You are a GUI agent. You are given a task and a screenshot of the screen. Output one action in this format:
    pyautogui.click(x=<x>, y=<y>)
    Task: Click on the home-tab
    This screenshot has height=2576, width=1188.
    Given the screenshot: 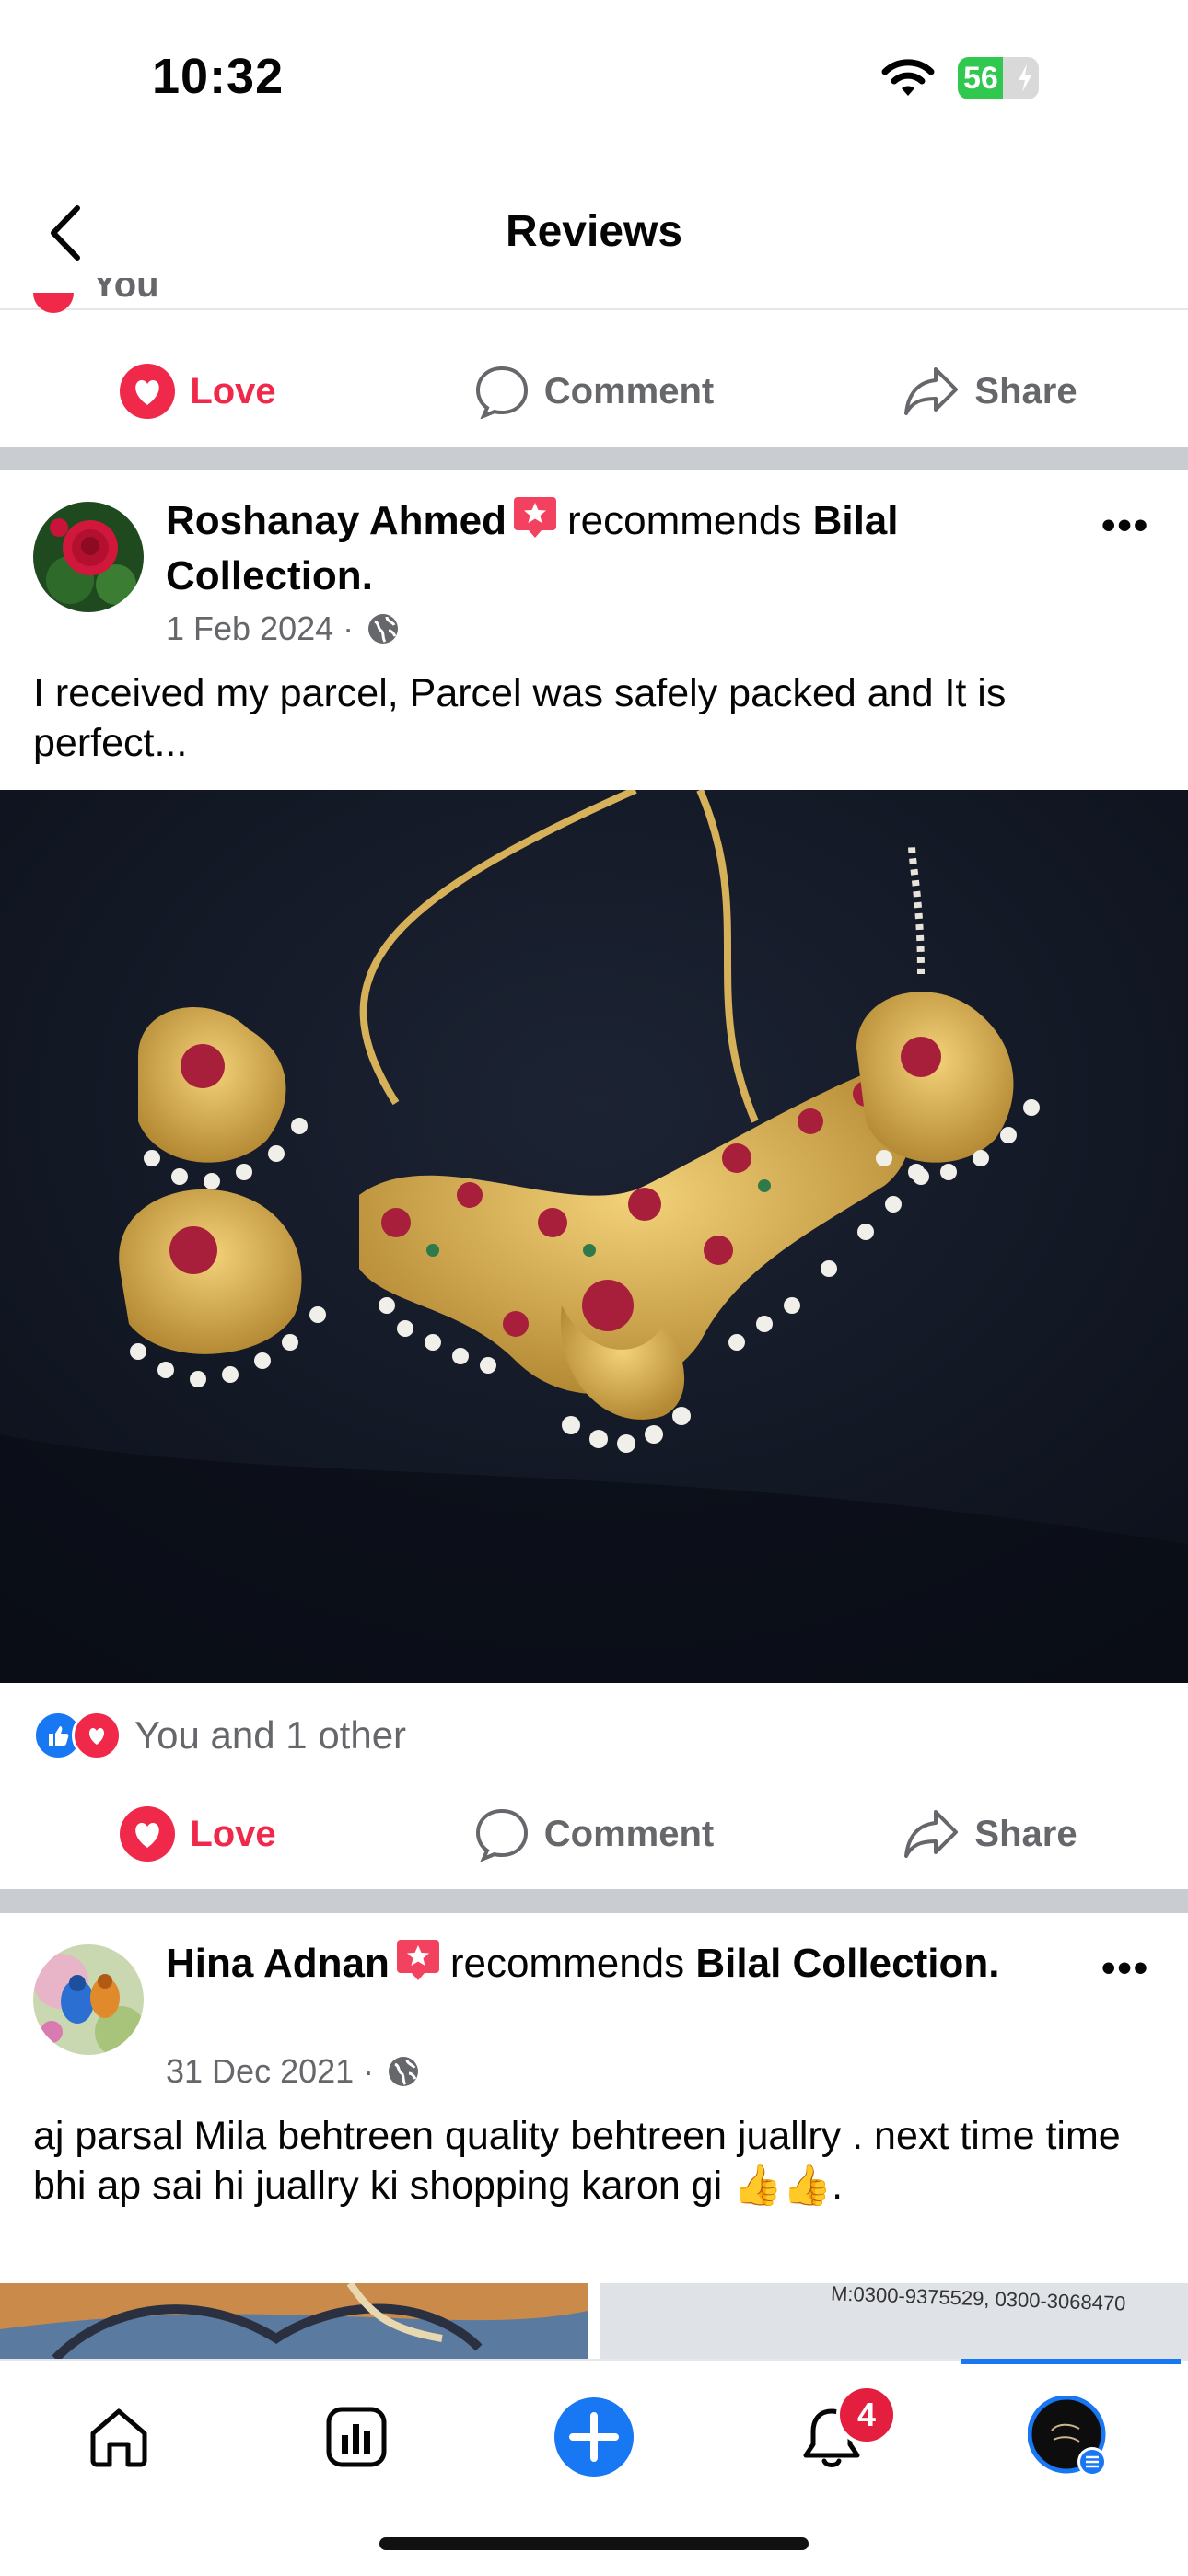 What is the action you would take?
    pyautogui.click(x=119, y=2437)
    